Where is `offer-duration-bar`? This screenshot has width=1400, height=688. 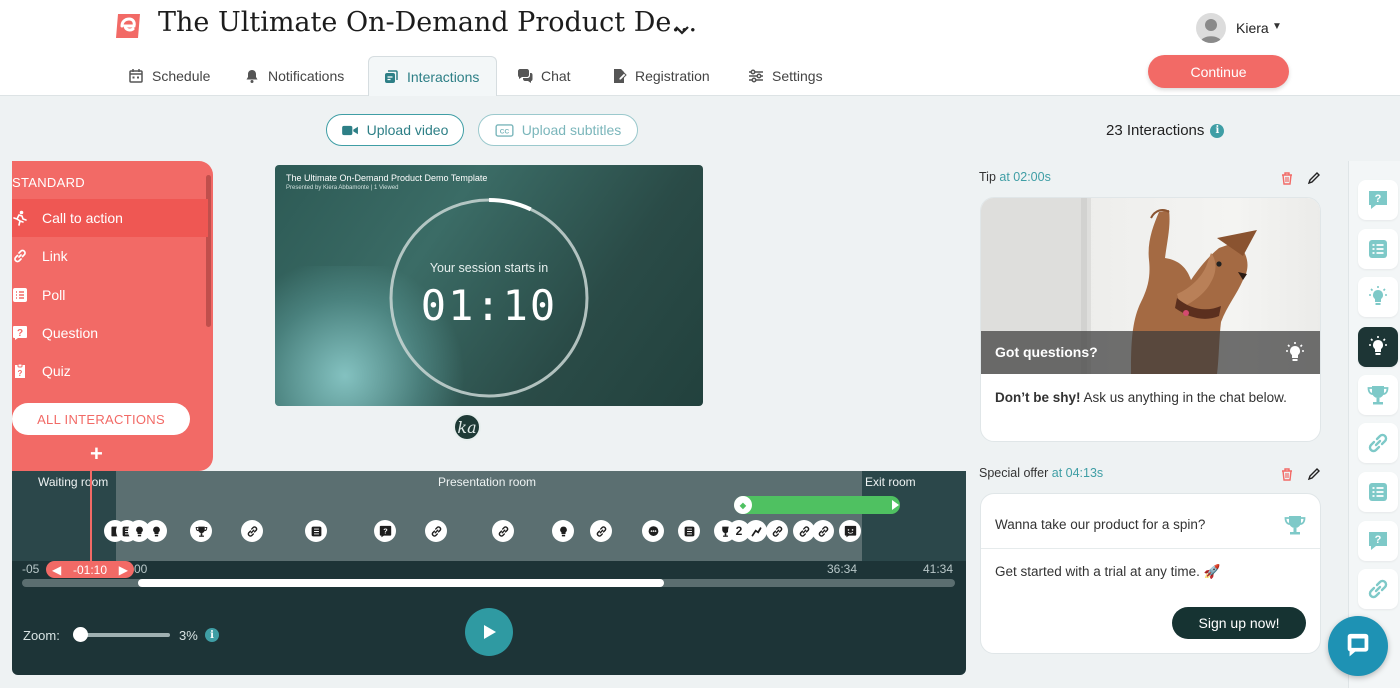
offer-duration-bar is located at coordinates (817, 505).